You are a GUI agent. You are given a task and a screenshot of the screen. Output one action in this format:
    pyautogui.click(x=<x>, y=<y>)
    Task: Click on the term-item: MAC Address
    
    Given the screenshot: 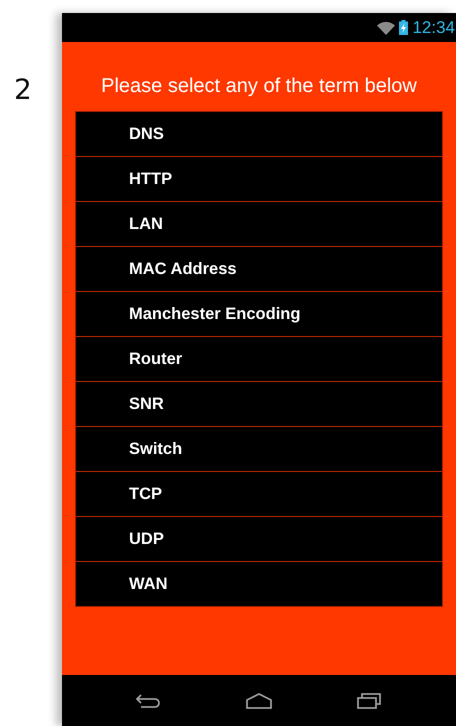 What is the action you would take?
    pyautogui.click(x=259, y=269)
    